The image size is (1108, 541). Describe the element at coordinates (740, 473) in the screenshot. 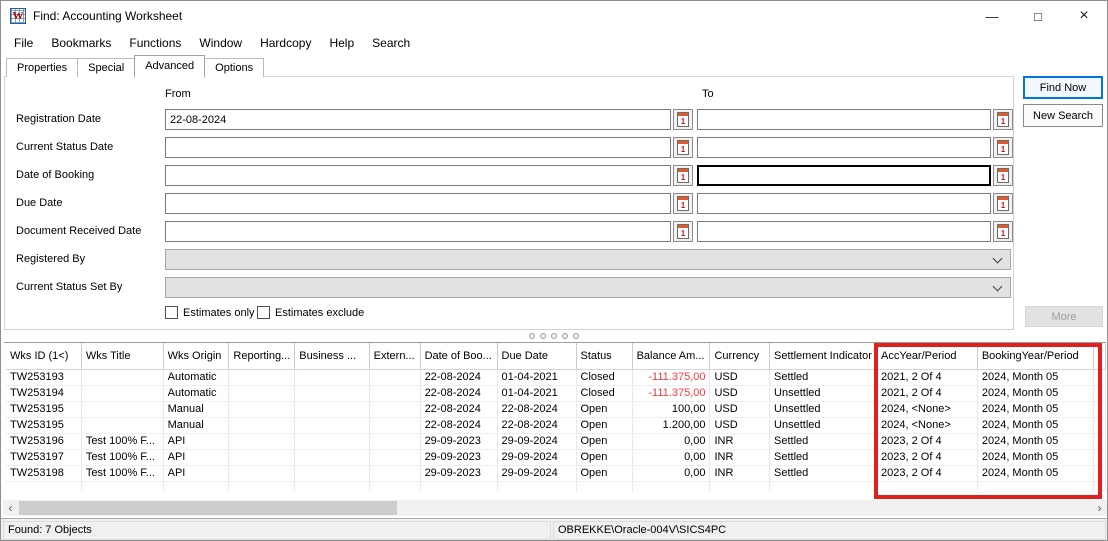

I see `table-cell: INR` at that location.